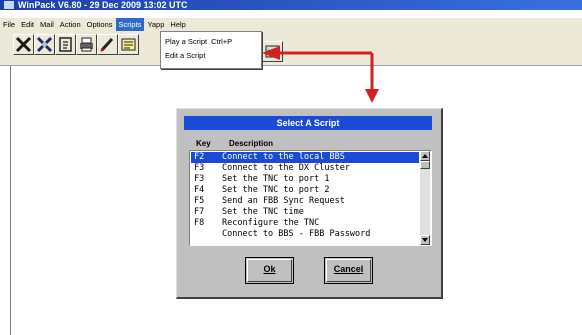 This screenshot has width=582, height=335. What do you see at coordinates (100, 24) in the screenshot?
I see `menu-options: Options` at bounding box center [100, 24].